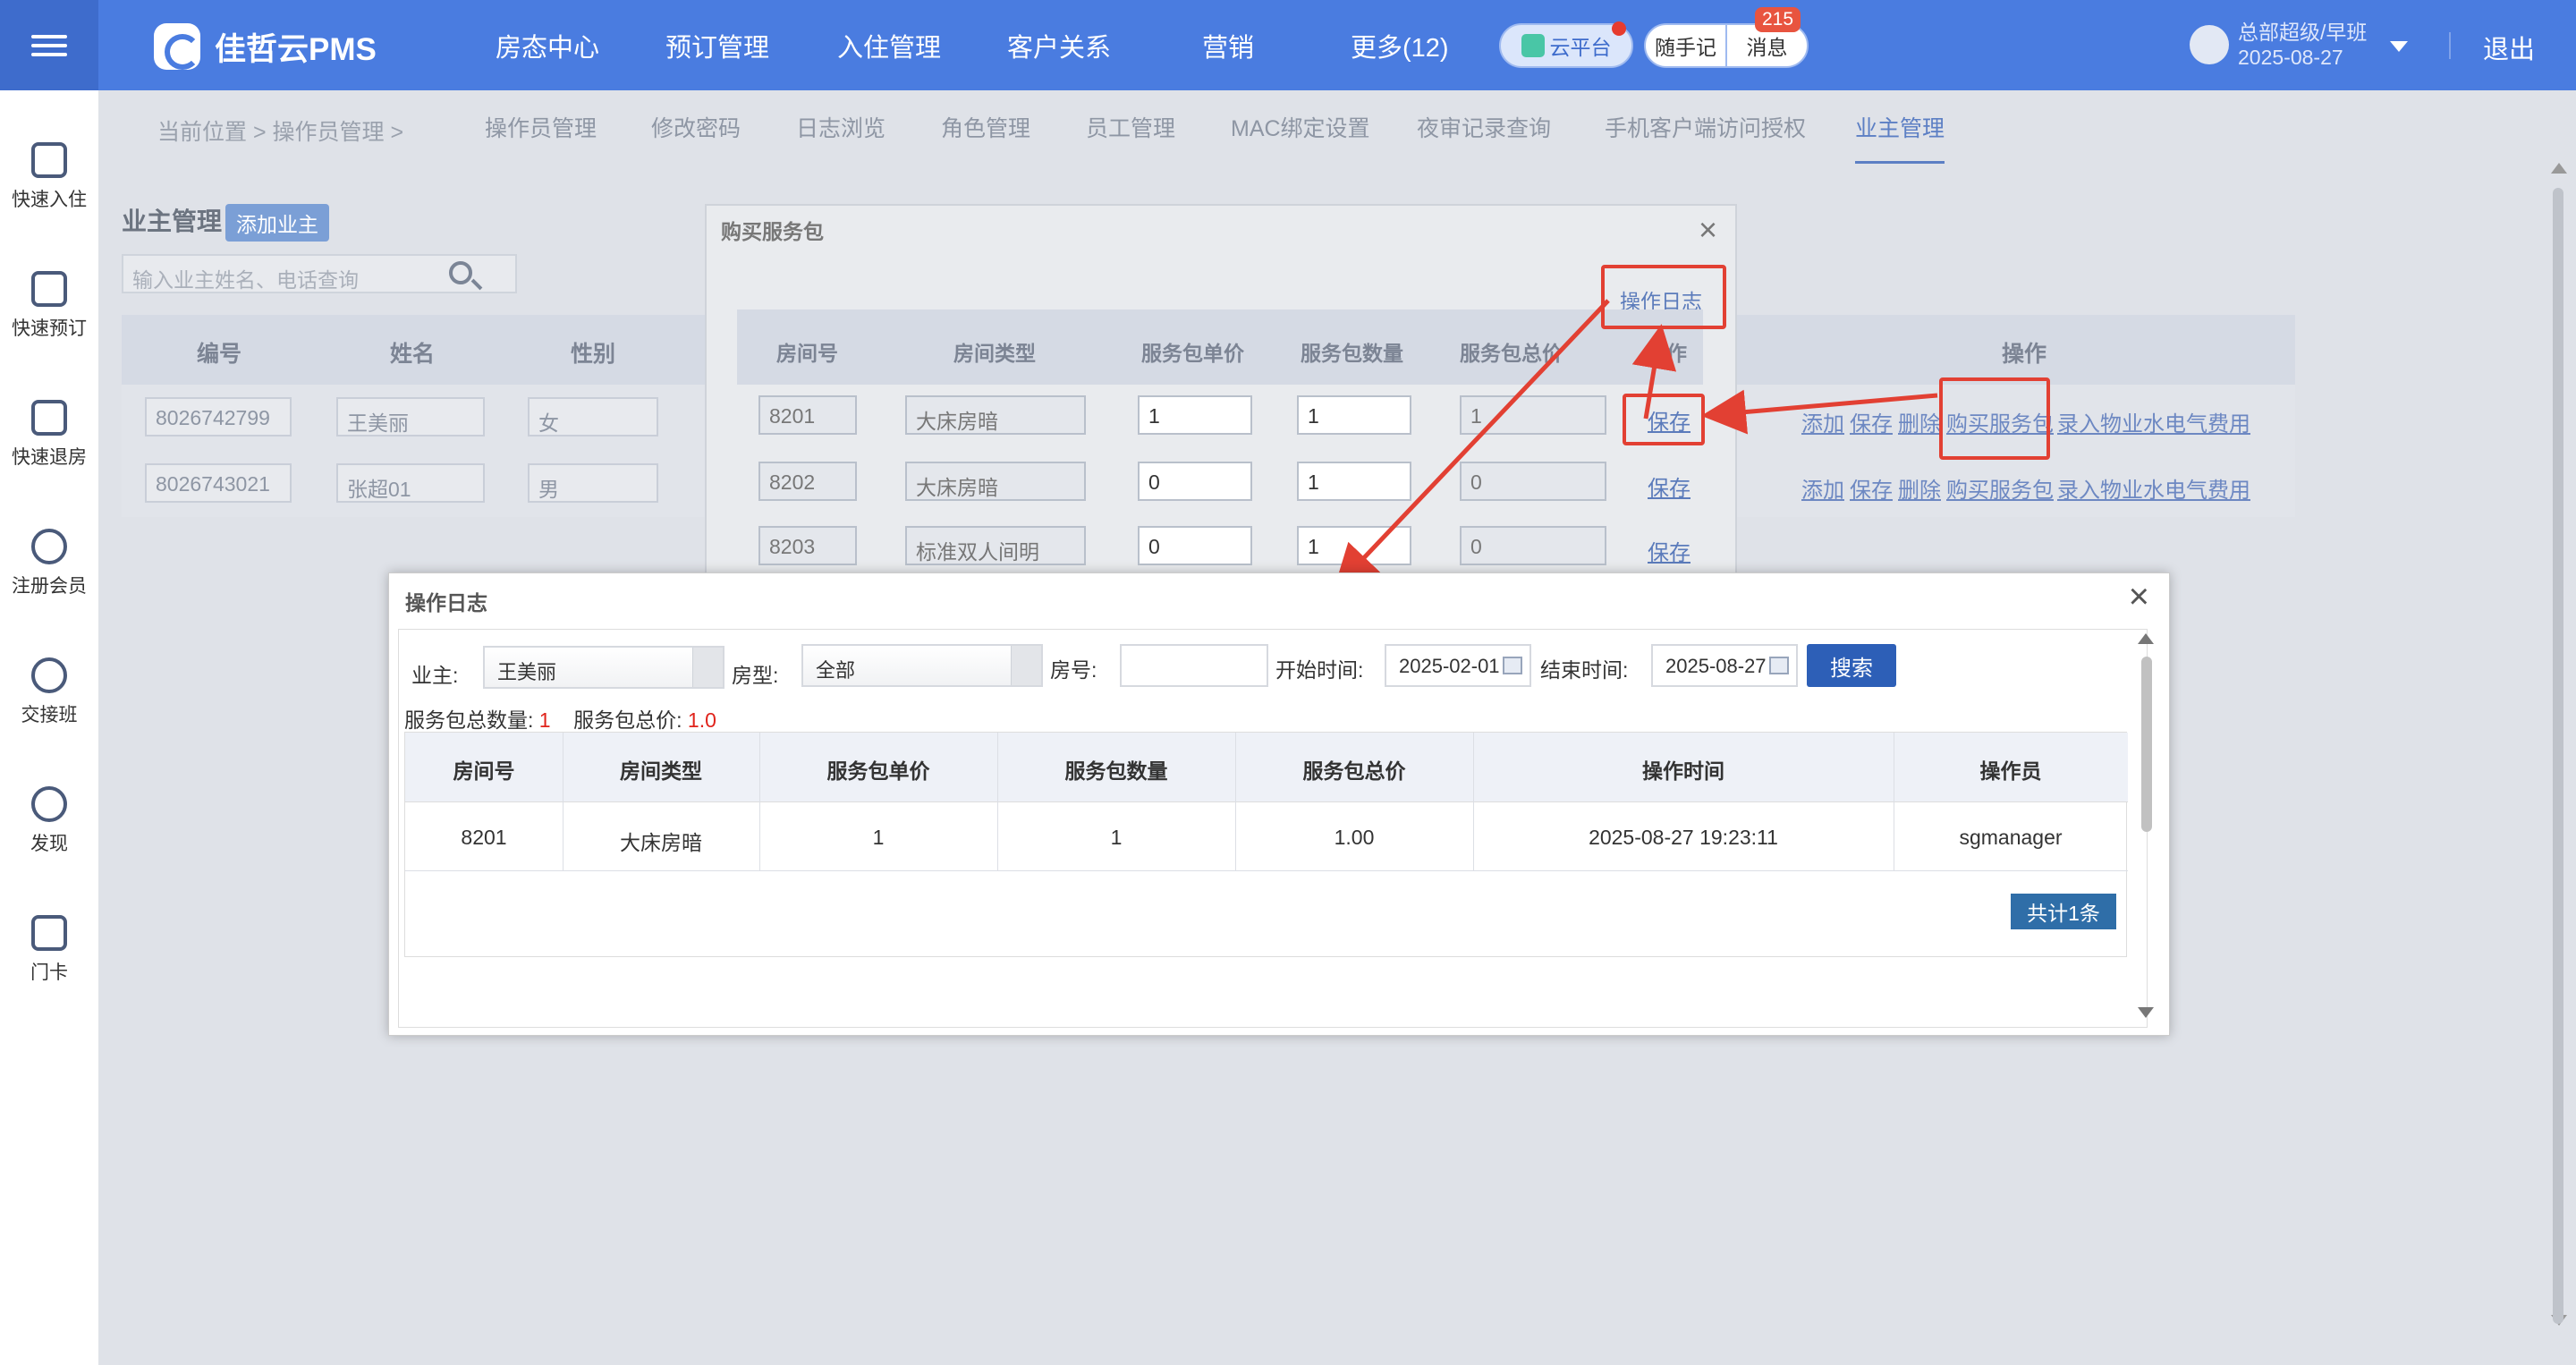 This screenshot has height=1365, width=2576. What do you see at coordinates (878, 837) in the screenshot?
I see `log-unit-price: 1` at bounding box center [878, 837].